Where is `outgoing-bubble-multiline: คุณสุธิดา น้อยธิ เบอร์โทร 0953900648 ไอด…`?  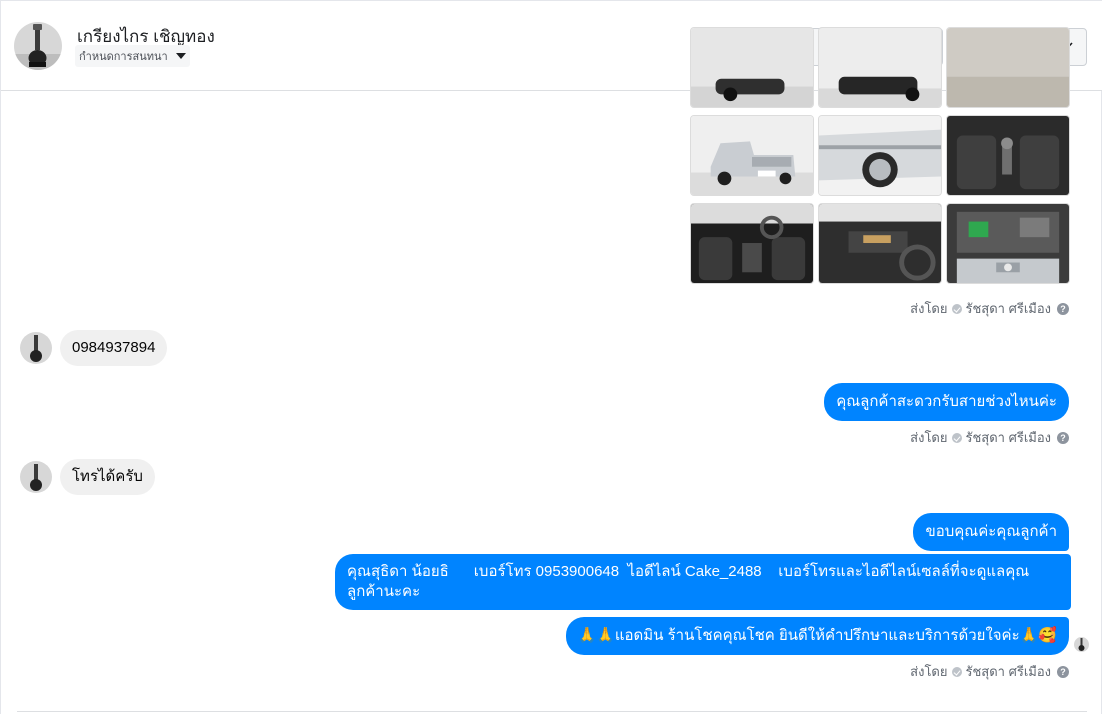
outgoing-bubble-multiline: คุณสุธิดา น้อยธิ เบอร์โทร 0953900648 ไอด… is located at coordinates (703, 582).